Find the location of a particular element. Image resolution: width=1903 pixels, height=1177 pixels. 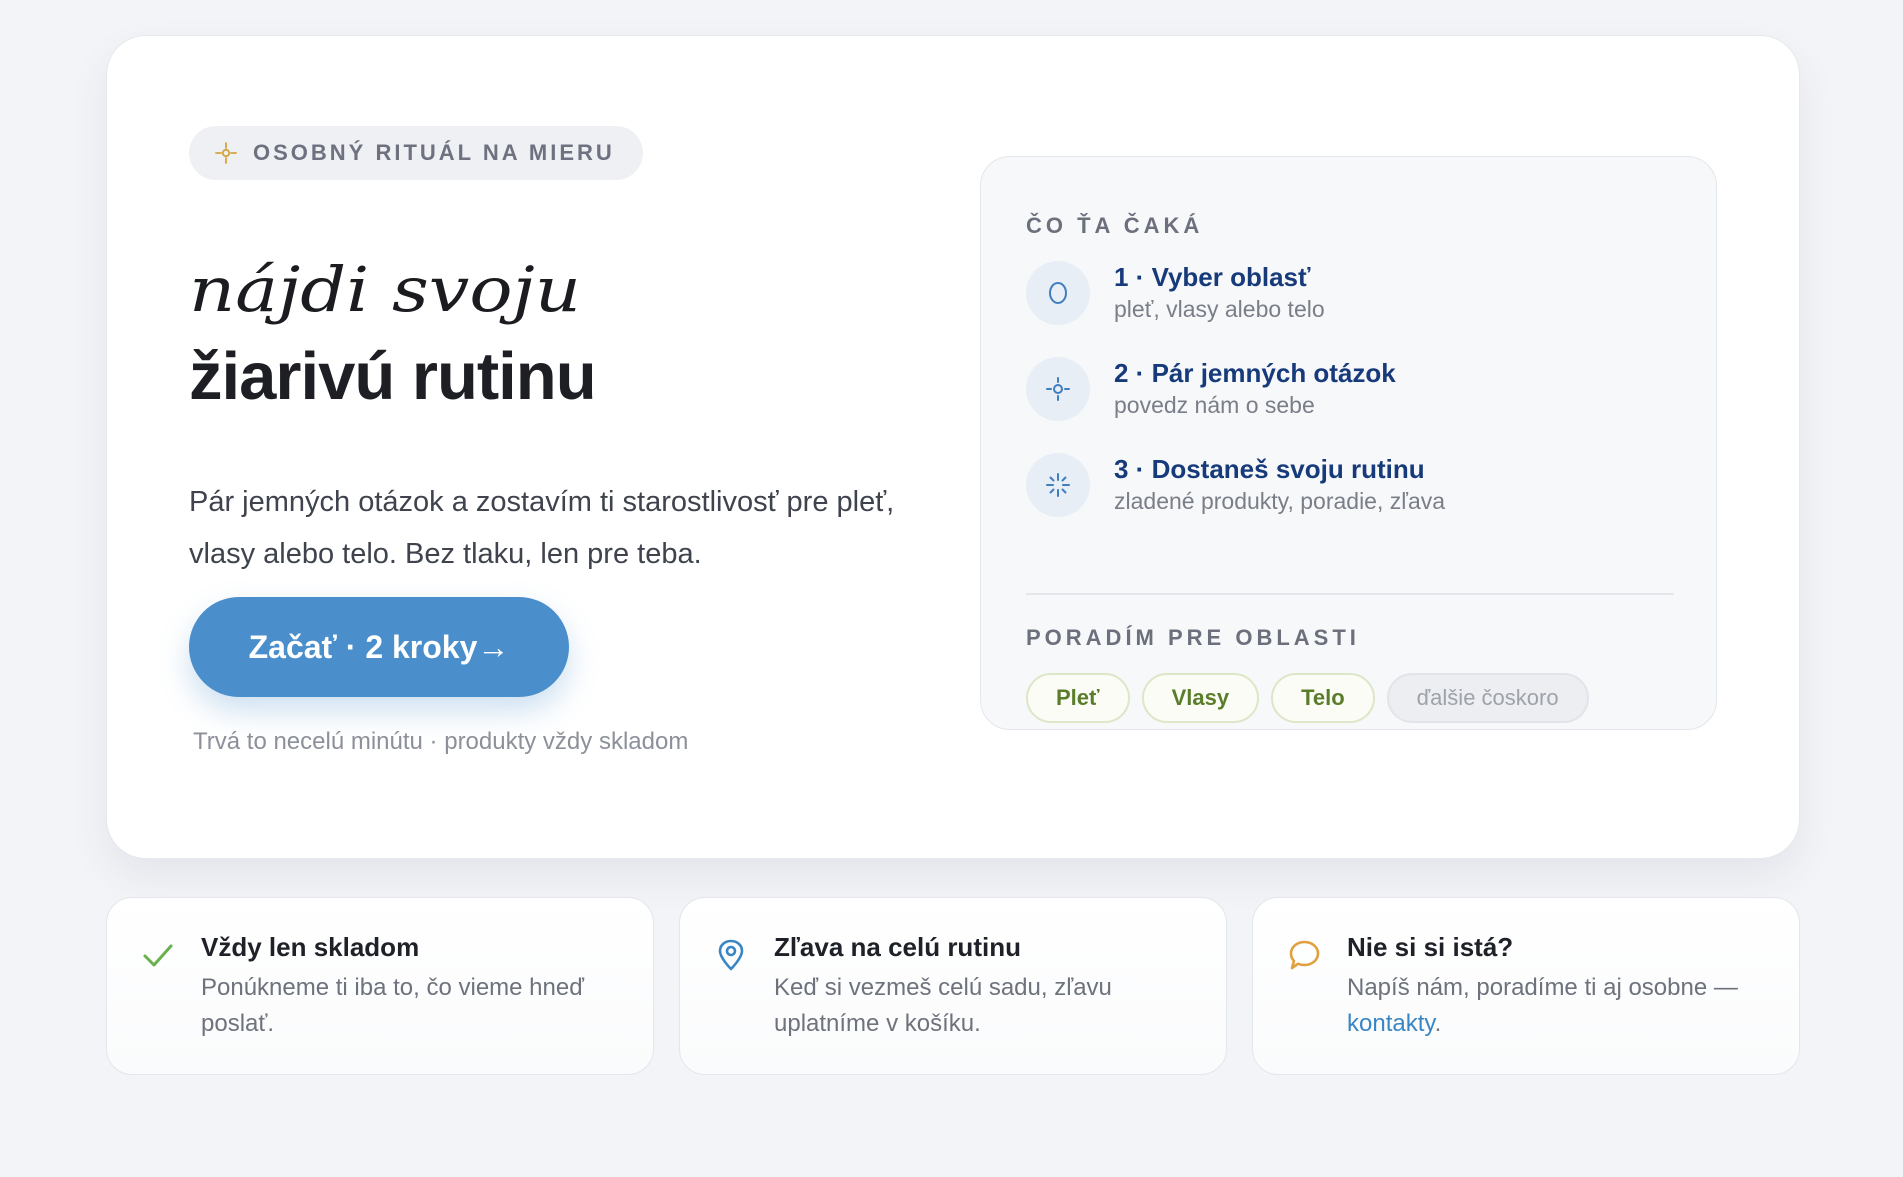

step-item: 1 · Vyber oblasť pleť, vlasy alebo telo is located at coordinates (1175, 293).